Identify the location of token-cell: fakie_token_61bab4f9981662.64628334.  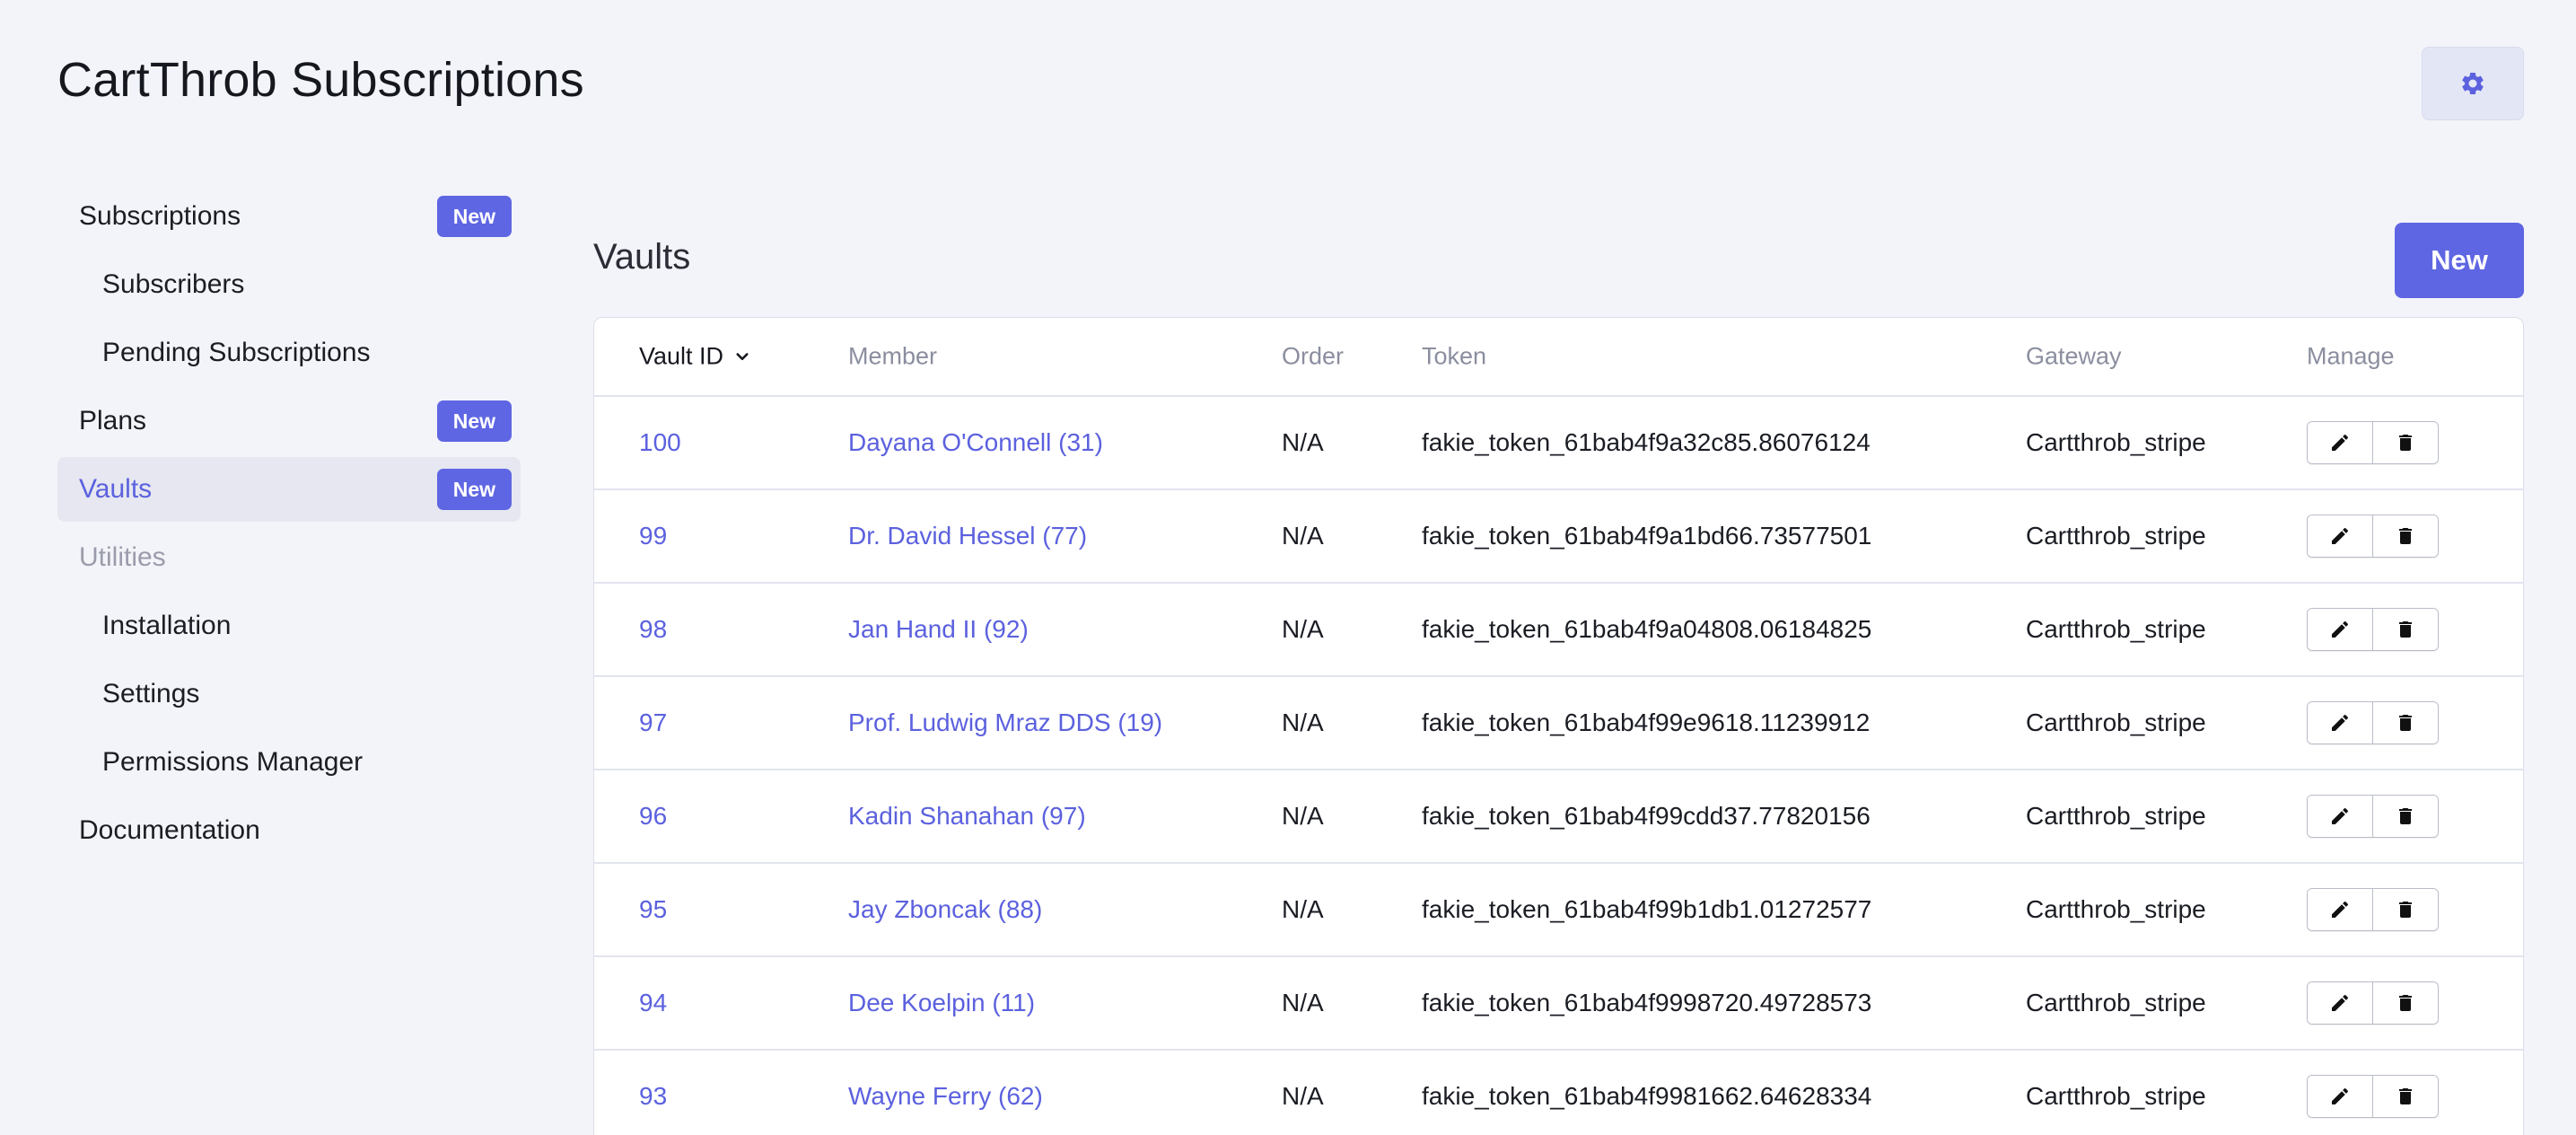
(1647, 1096).